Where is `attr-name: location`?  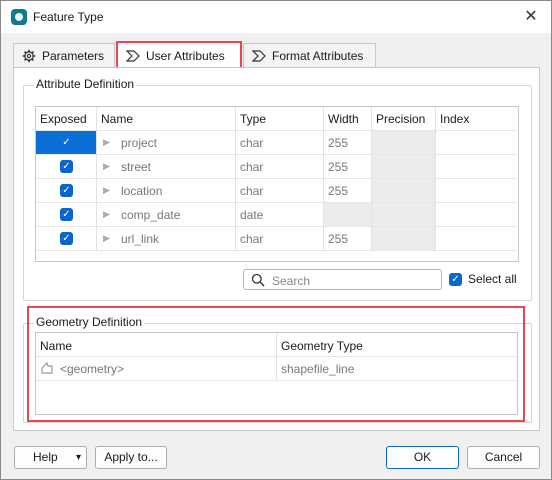
attr-name: location is located at coordinates (141, 191).